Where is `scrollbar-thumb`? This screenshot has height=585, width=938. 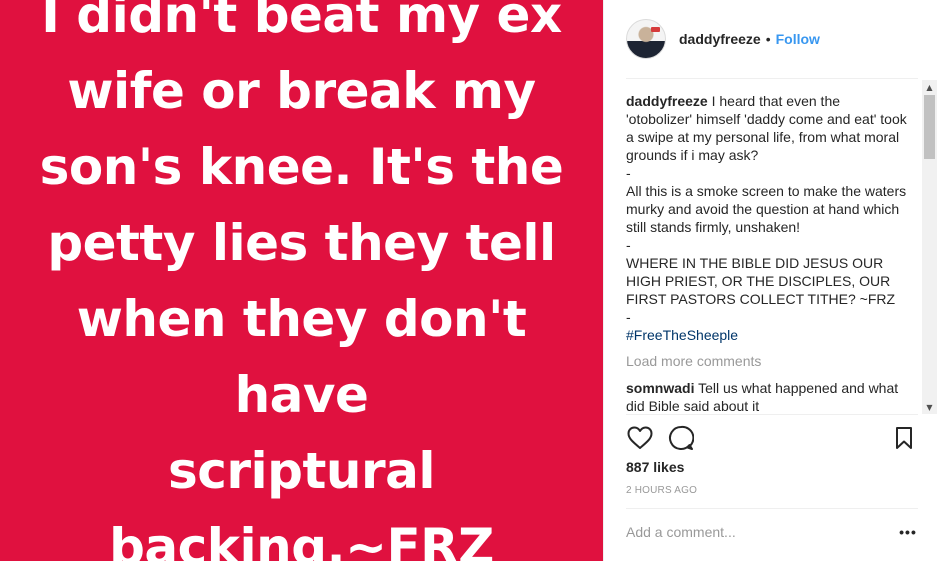 scrollbar-thumb is located at coordinates (929, 127).